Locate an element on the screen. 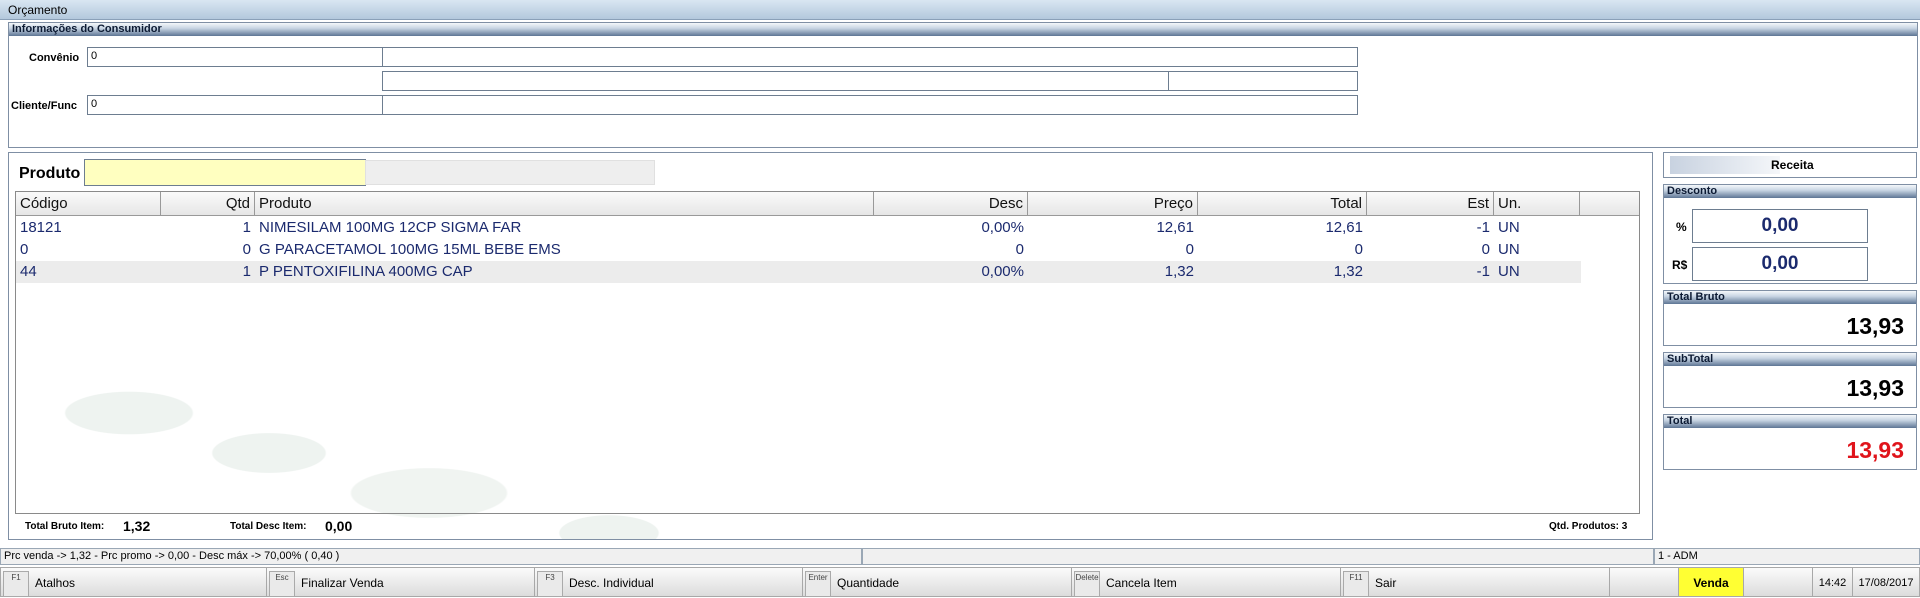  fkey-sair-label: Sair is located at coordinates (1386, 583).